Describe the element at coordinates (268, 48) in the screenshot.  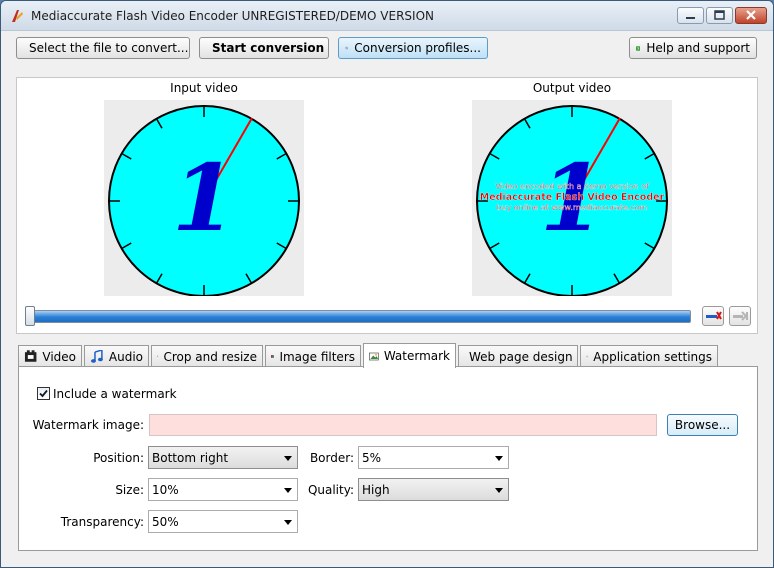
I see `start-conversion-label: Start conversion` at that location.